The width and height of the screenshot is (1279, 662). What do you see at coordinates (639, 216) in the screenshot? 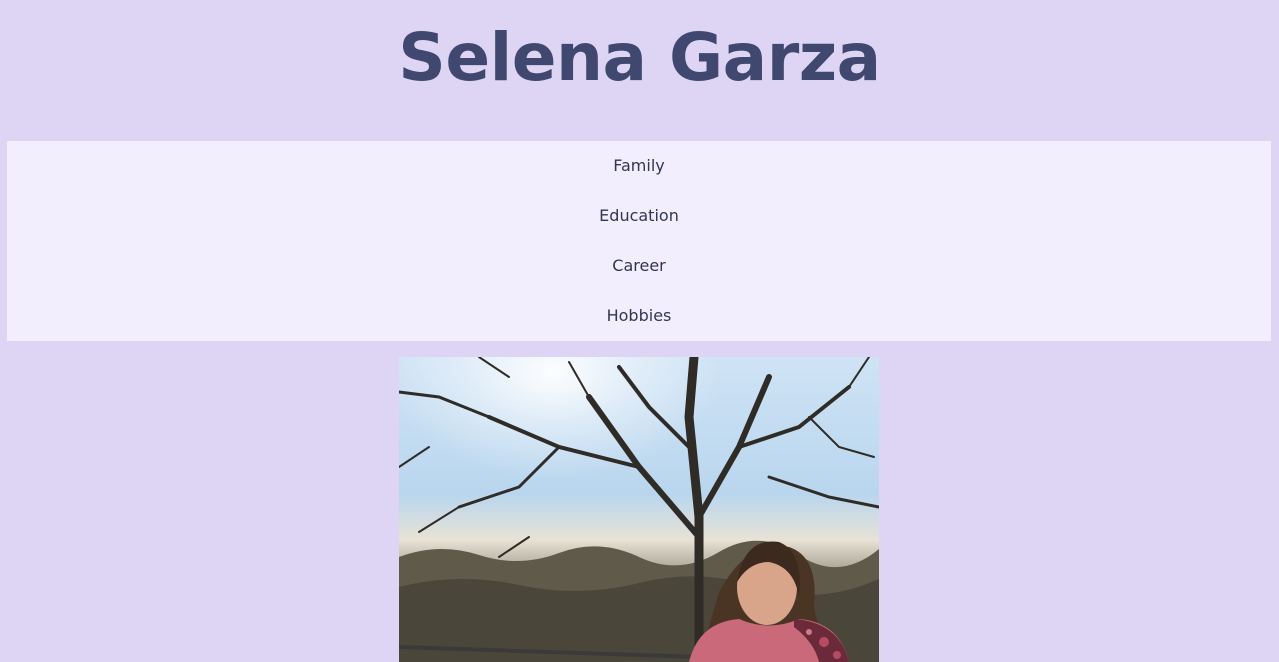
I see `nav-item-education: Education` at bounding box center [639, 216].